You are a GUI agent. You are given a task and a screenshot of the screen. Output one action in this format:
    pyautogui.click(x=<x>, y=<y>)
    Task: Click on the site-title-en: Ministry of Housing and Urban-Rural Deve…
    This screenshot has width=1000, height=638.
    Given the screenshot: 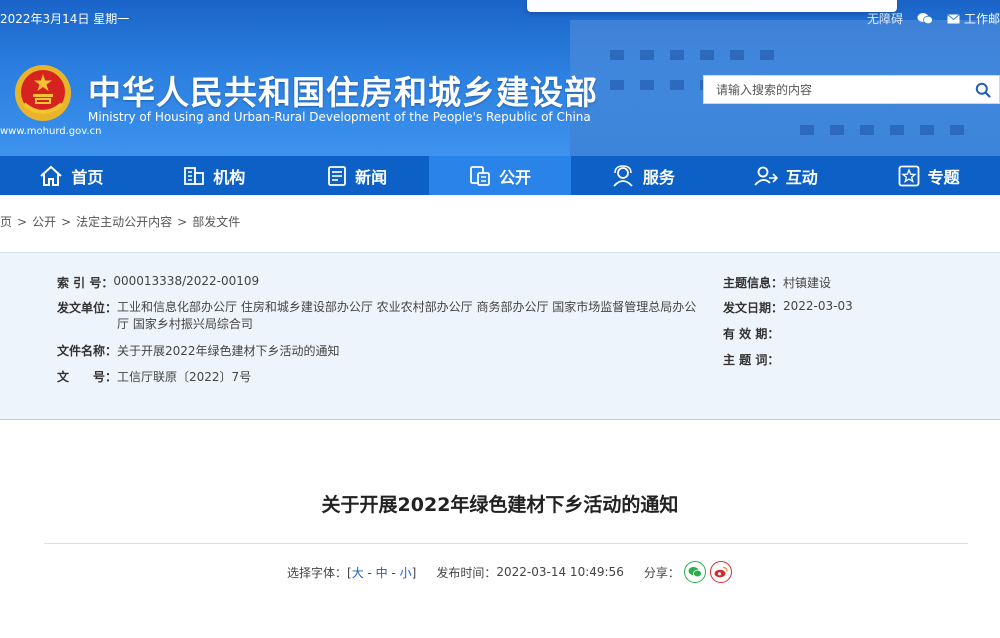 What is the action you would take?
    pyautogui.click(x=339, y=117)
    